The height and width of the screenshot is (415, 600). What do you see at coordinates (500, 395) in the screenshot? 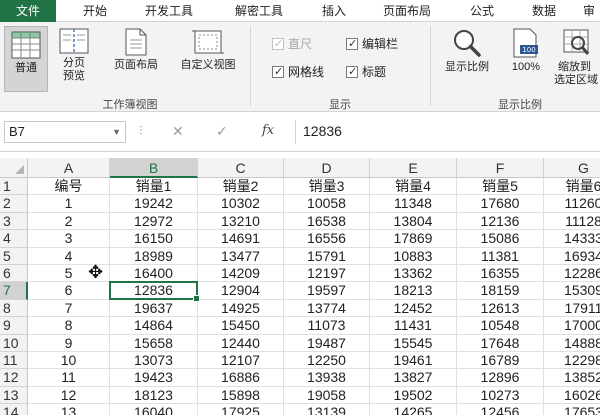
I see `cell-f13: 10273` at bounding box center [500, 395].